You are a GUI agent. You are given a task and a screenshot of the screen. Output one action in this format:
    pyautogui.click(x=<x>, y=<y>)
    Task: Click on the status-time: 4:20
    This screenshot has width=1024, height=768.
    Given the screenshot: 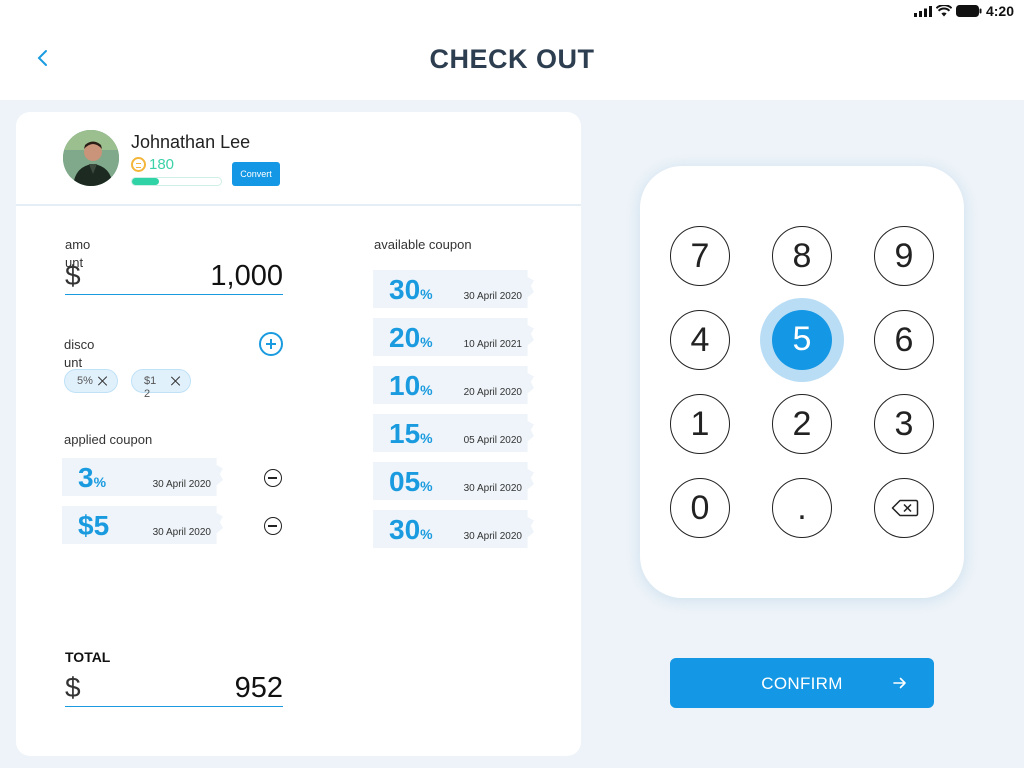 What is the action you would take?
    pyautogui.click(x=999, y=11)
    